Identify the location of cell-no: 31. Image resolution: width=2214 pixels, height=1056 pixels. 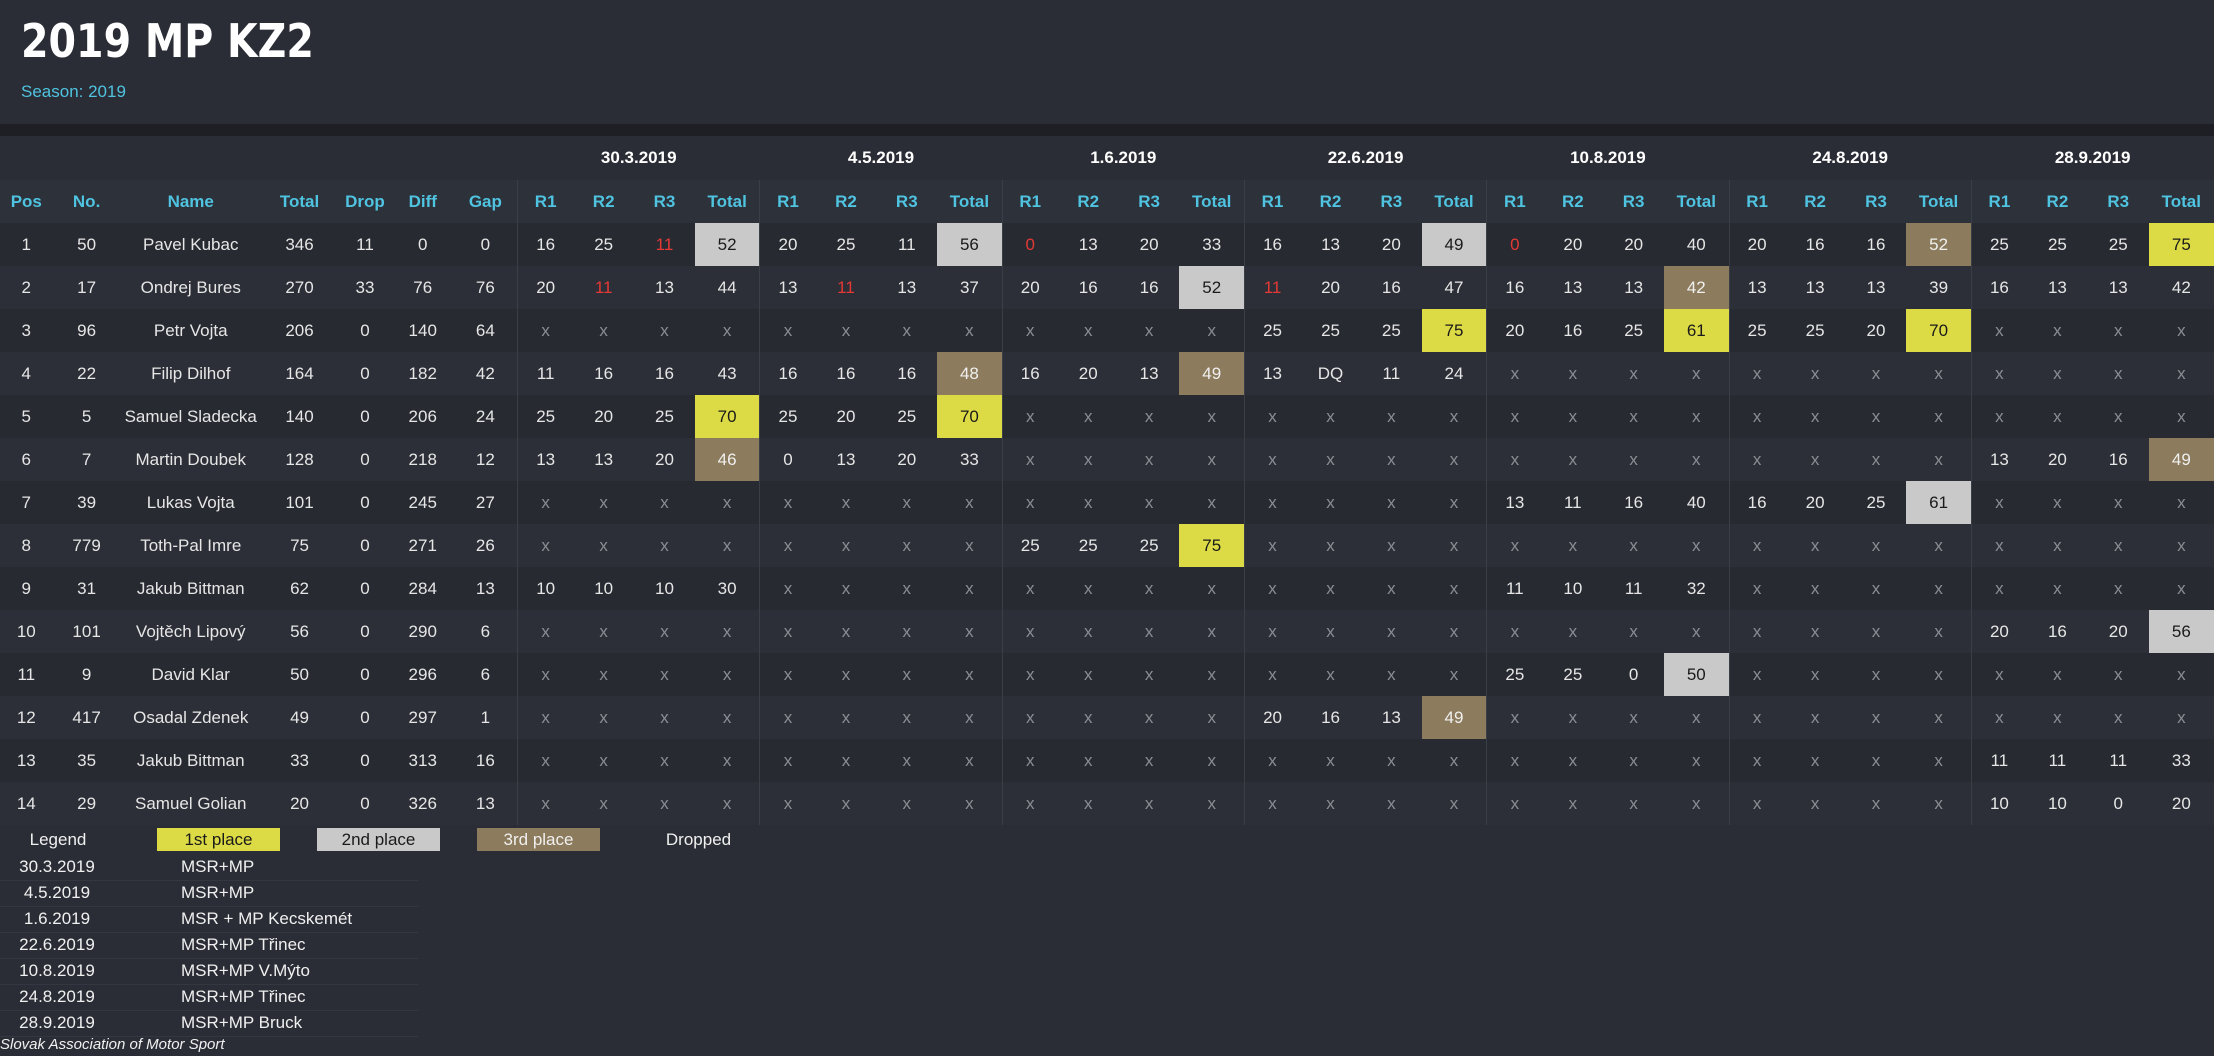
(87, 588).